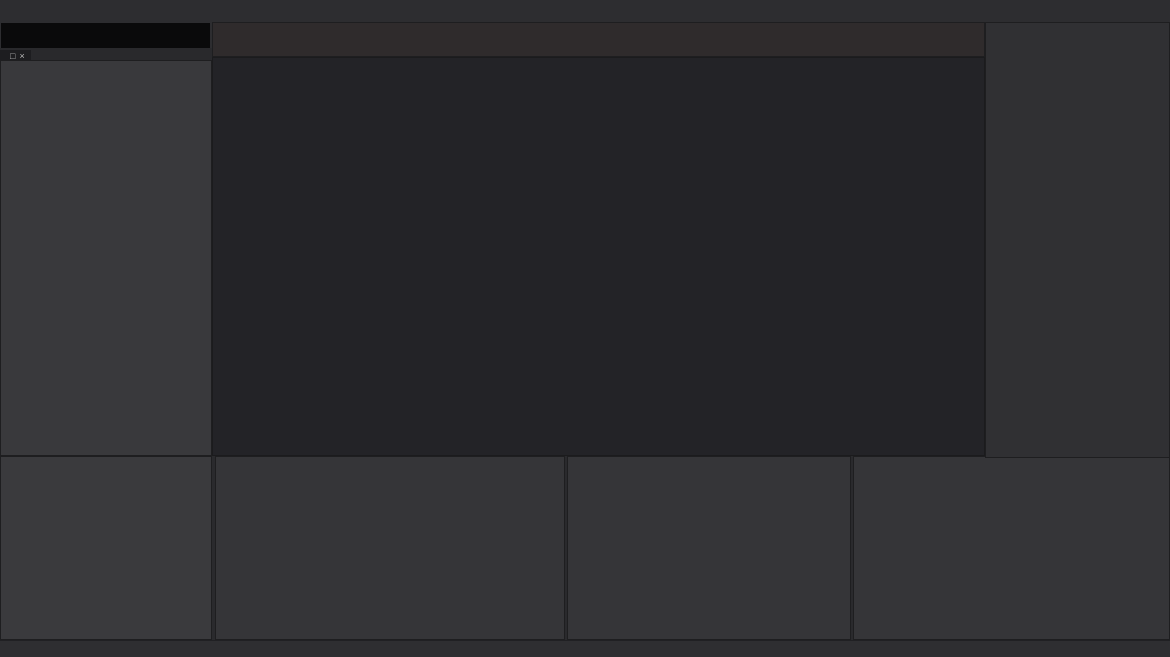 The image size is (1170, 657). What do you see at coordinates (585, 11) in the screenshot?
I see `main-toolbar` at bounding box center [585, 11].